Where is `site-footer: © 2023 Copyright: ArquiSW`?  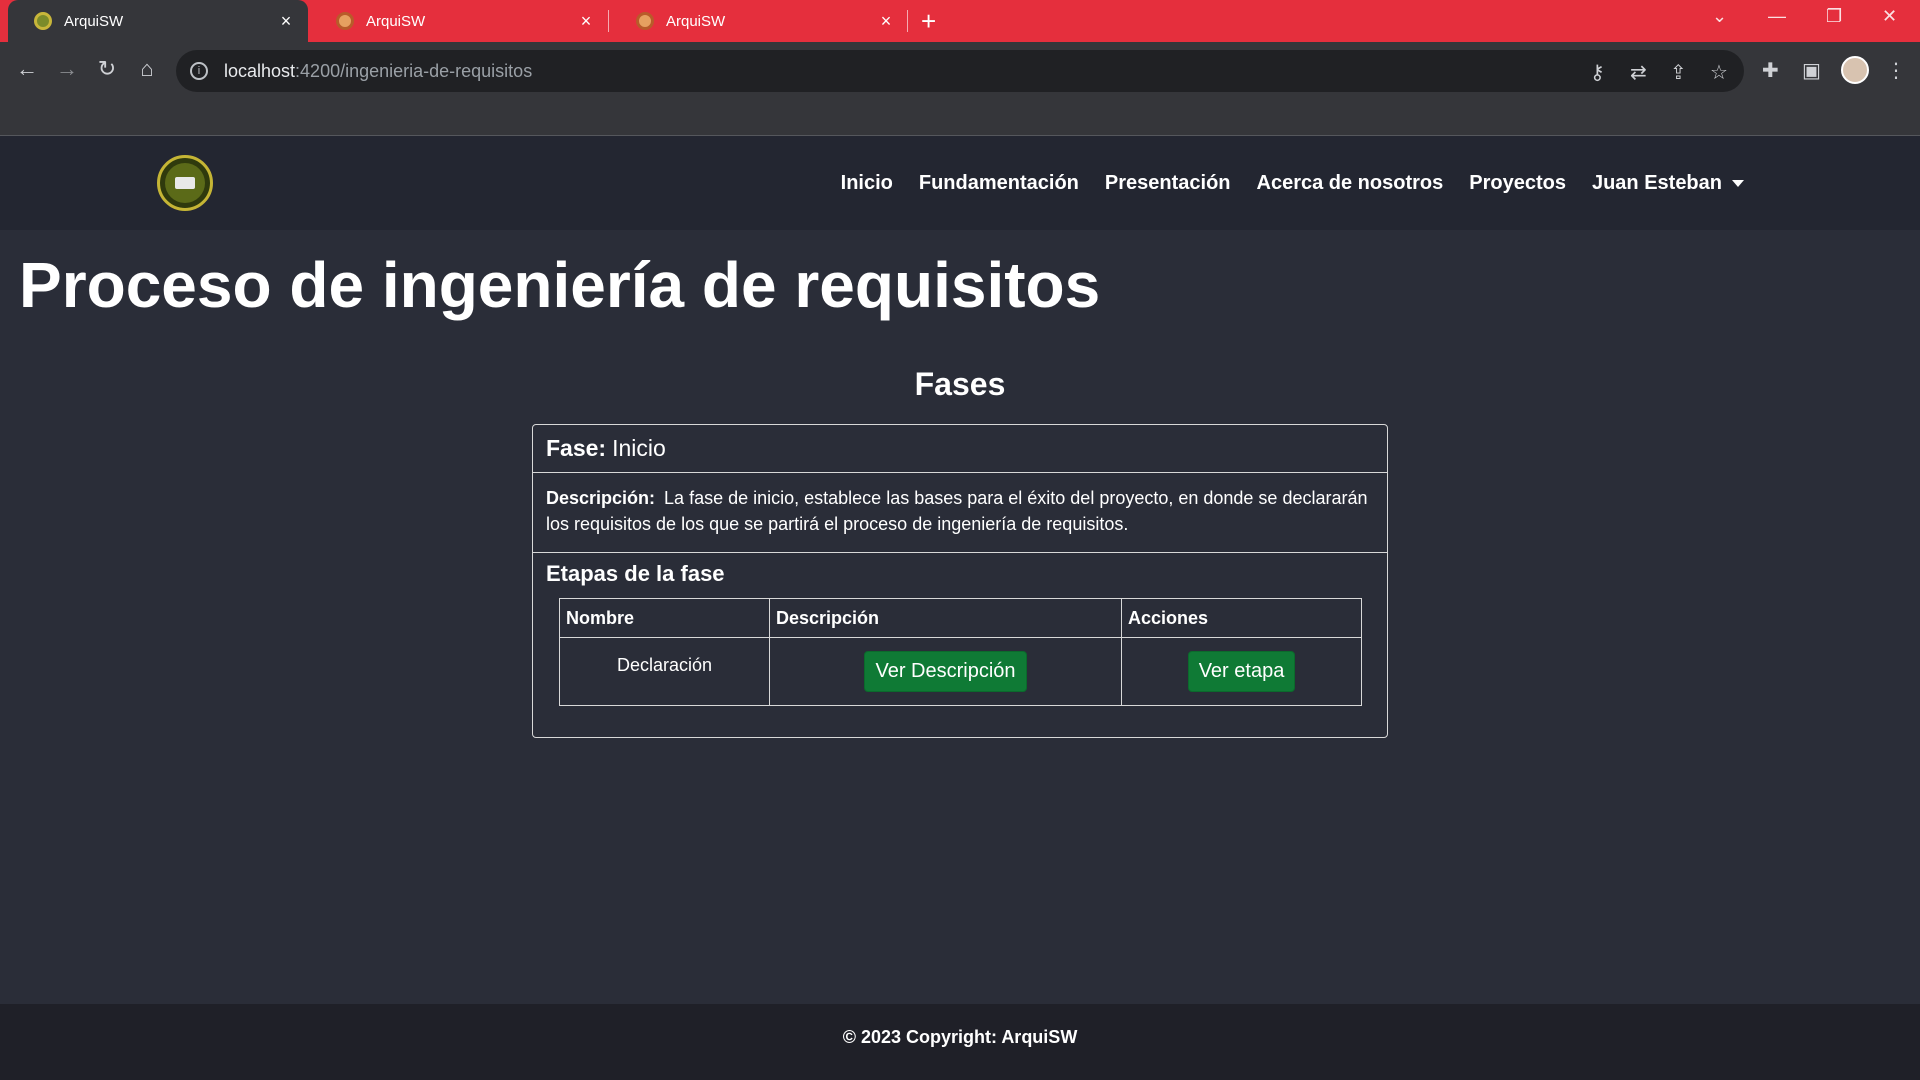 site-footer: © 2023 Copyright: ArquiSW is located at coordinates (960, 1042).